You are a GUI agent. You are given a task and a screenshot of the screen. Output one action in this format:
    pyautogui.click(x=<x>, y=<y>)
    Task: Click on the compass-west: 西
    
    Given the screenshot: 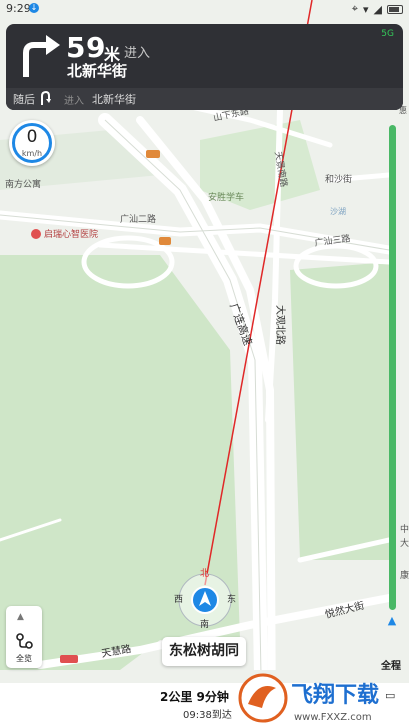 What is the action you would take?
    pyautogui.click(x=178, y=599)
    